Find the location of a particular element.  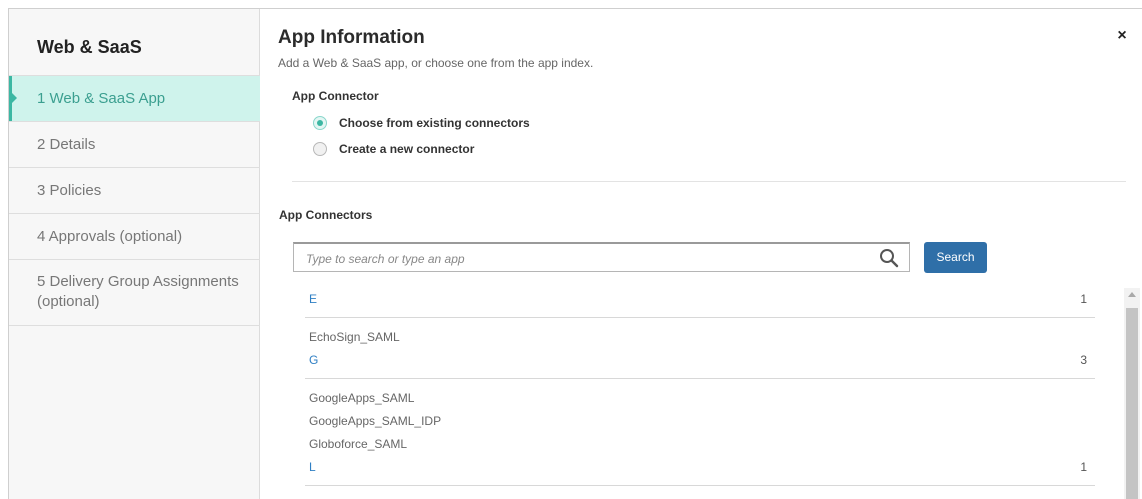

step-approvals: 4 Approvals (optional) is located at coordinates (134, 237).